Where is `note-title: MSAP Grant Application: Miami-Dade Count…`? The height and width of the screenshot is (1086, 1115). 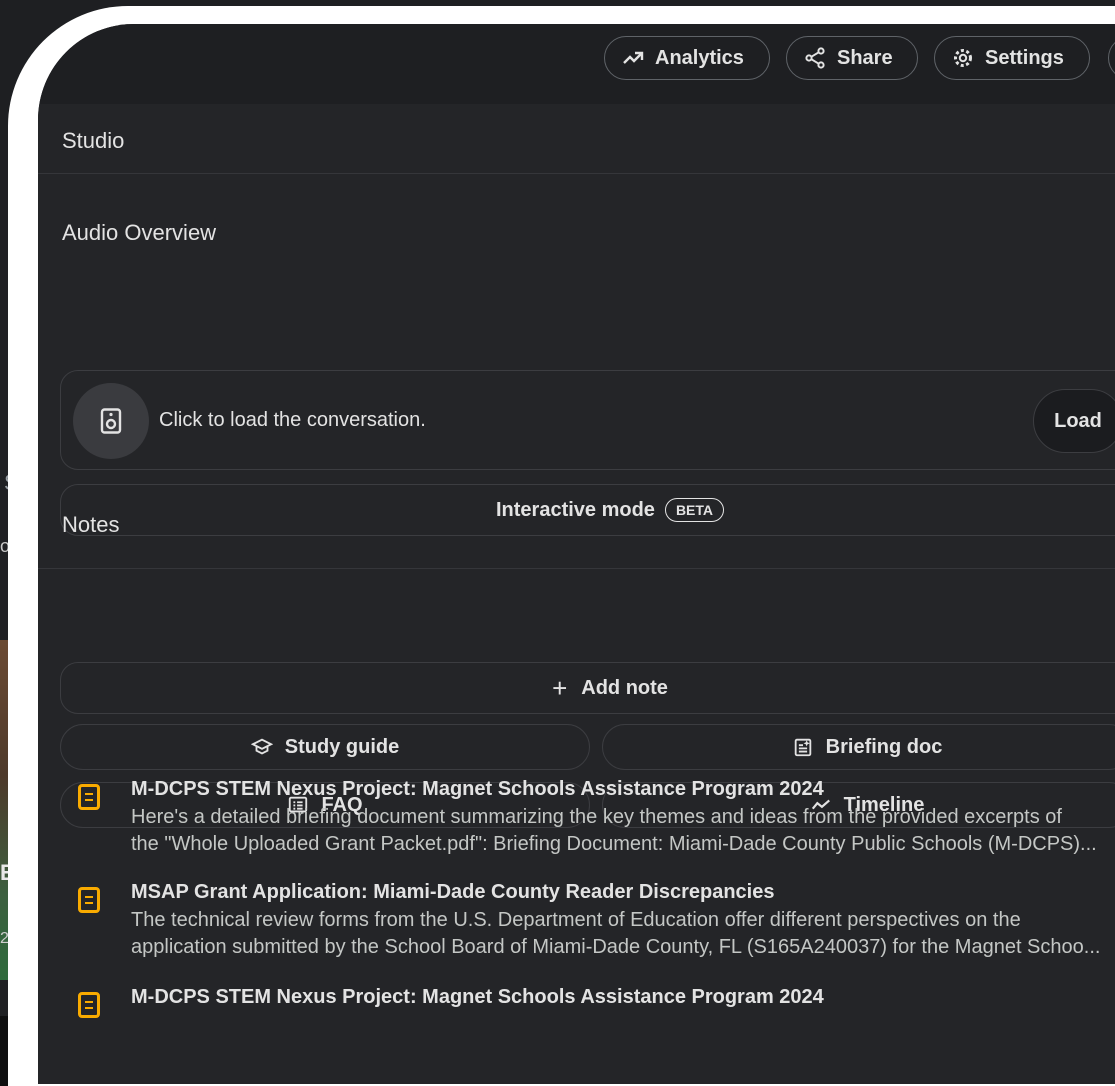
note-title: MSAP Grant Application: Miami-Dade Count… is located at coordinates (453, 892).